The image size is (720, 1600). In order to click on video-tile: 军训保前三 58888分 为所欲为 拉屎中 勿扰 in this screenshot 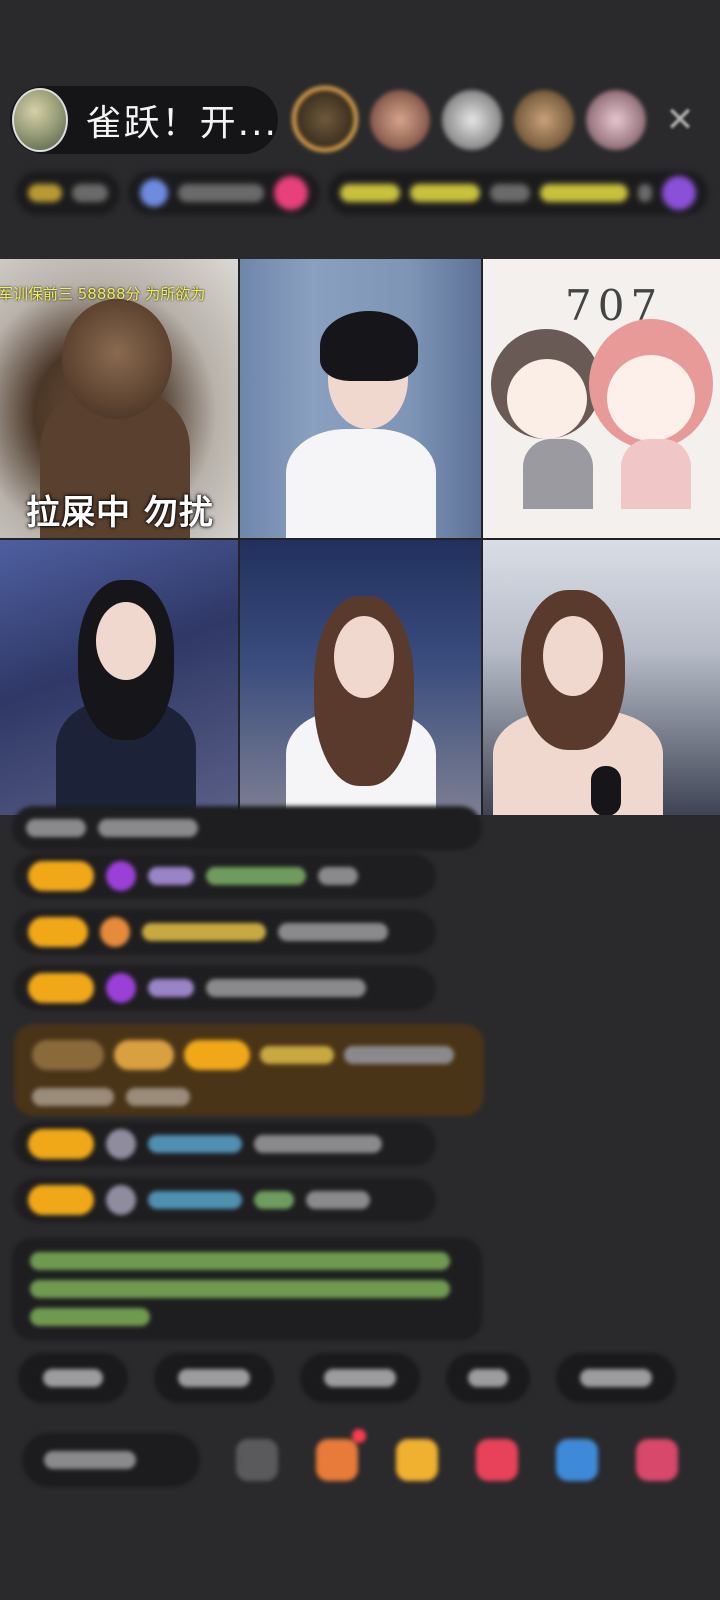, I will do `click(119, 398)`.